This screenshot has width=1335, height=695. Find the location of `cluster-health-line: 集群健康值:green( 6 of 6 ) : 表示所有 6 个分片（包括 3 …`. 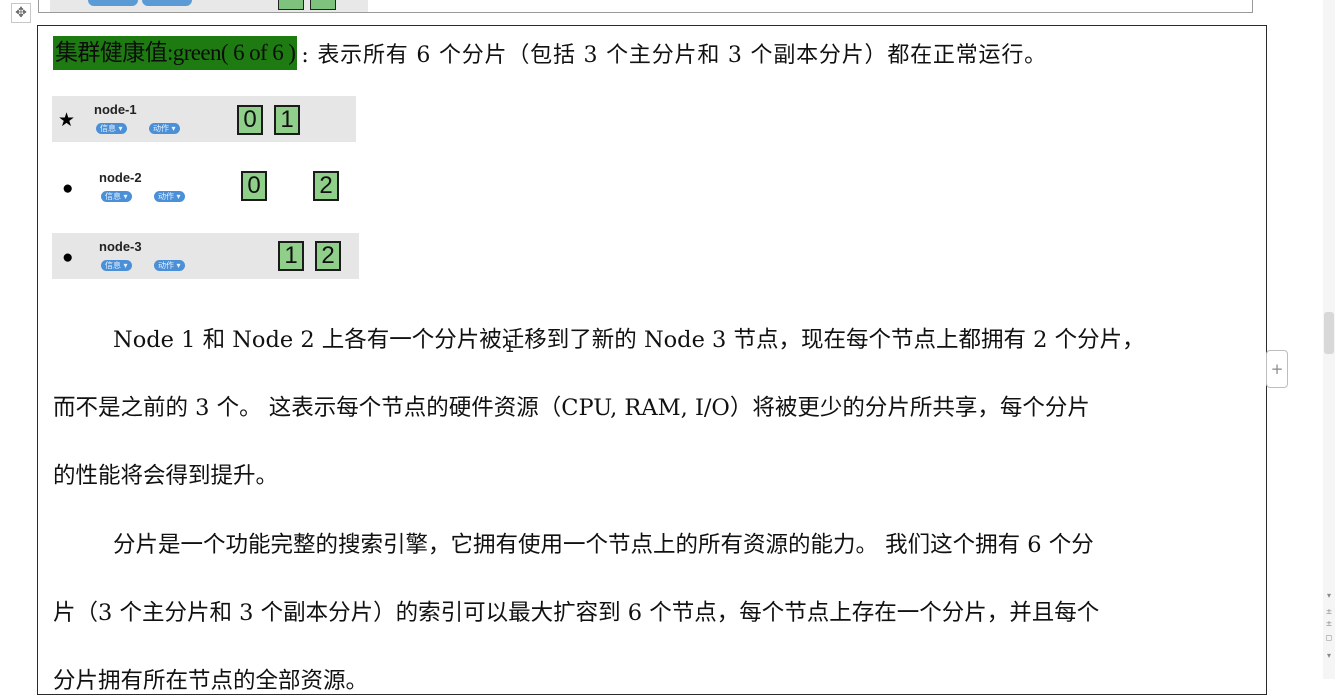

cluster-health-line: 集群健康值:green( 6 of 6 ) : 表示所有 6 个分片（包括 3 … is located at coordinates (550, 53).